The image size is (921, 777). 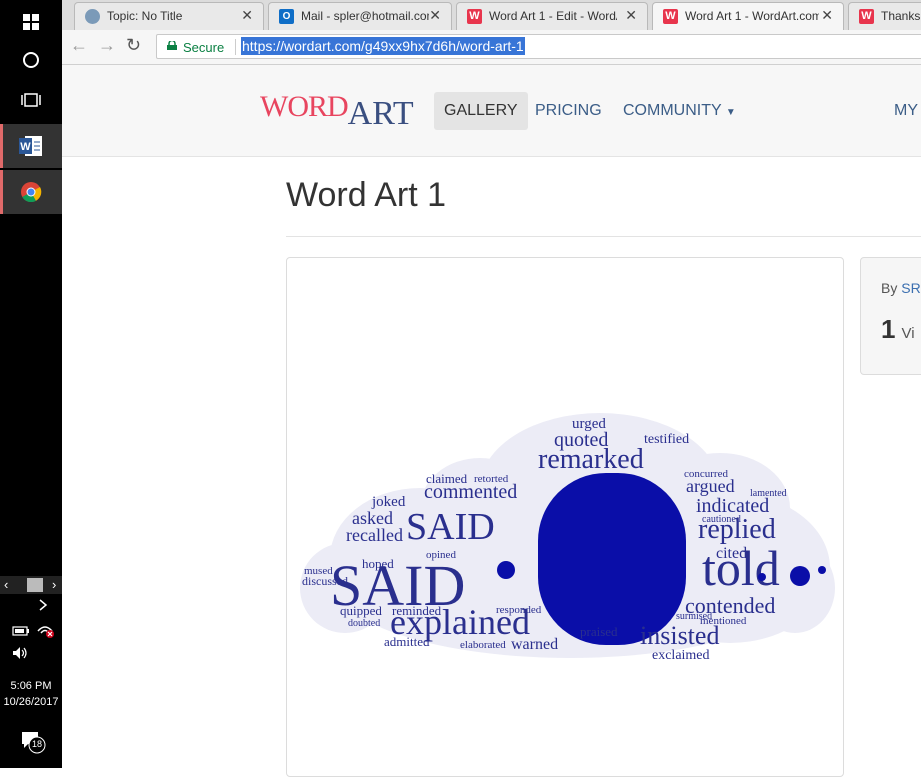 I want to click on tab-title: Word Art 1 - Edit - WordArt, so click(x=553, y=16).